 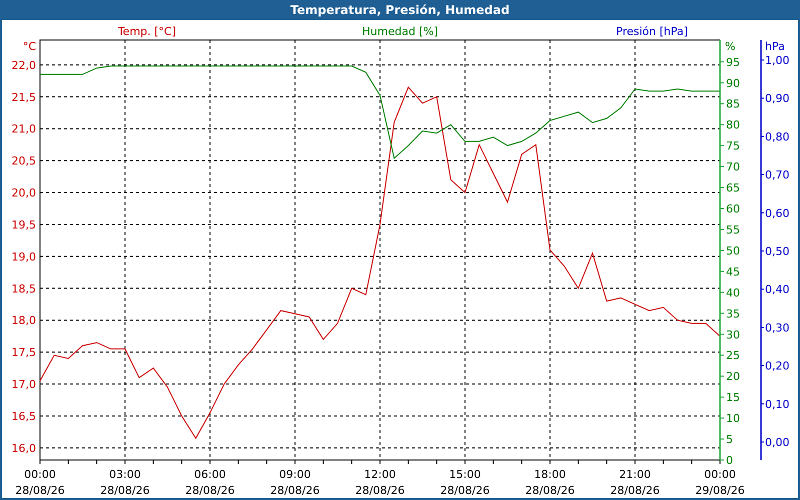 I want to click on tick-label: 00:00 28/08/26, so click(x=40, y=482).